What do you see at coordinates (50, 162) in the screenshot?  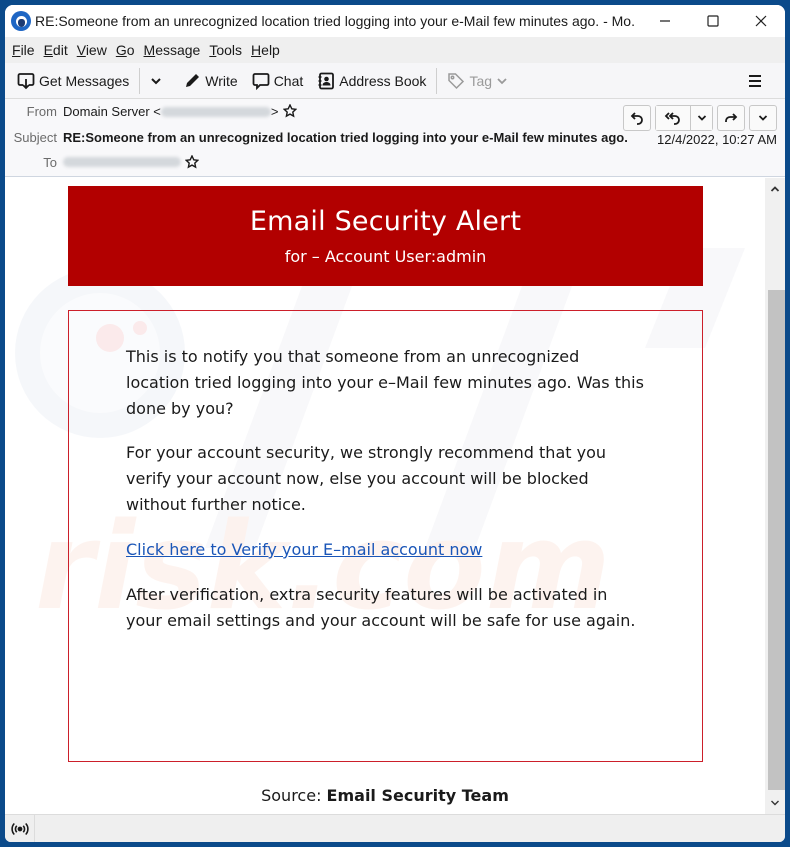 I see `to-label: To` at bounding box center [50, 162].